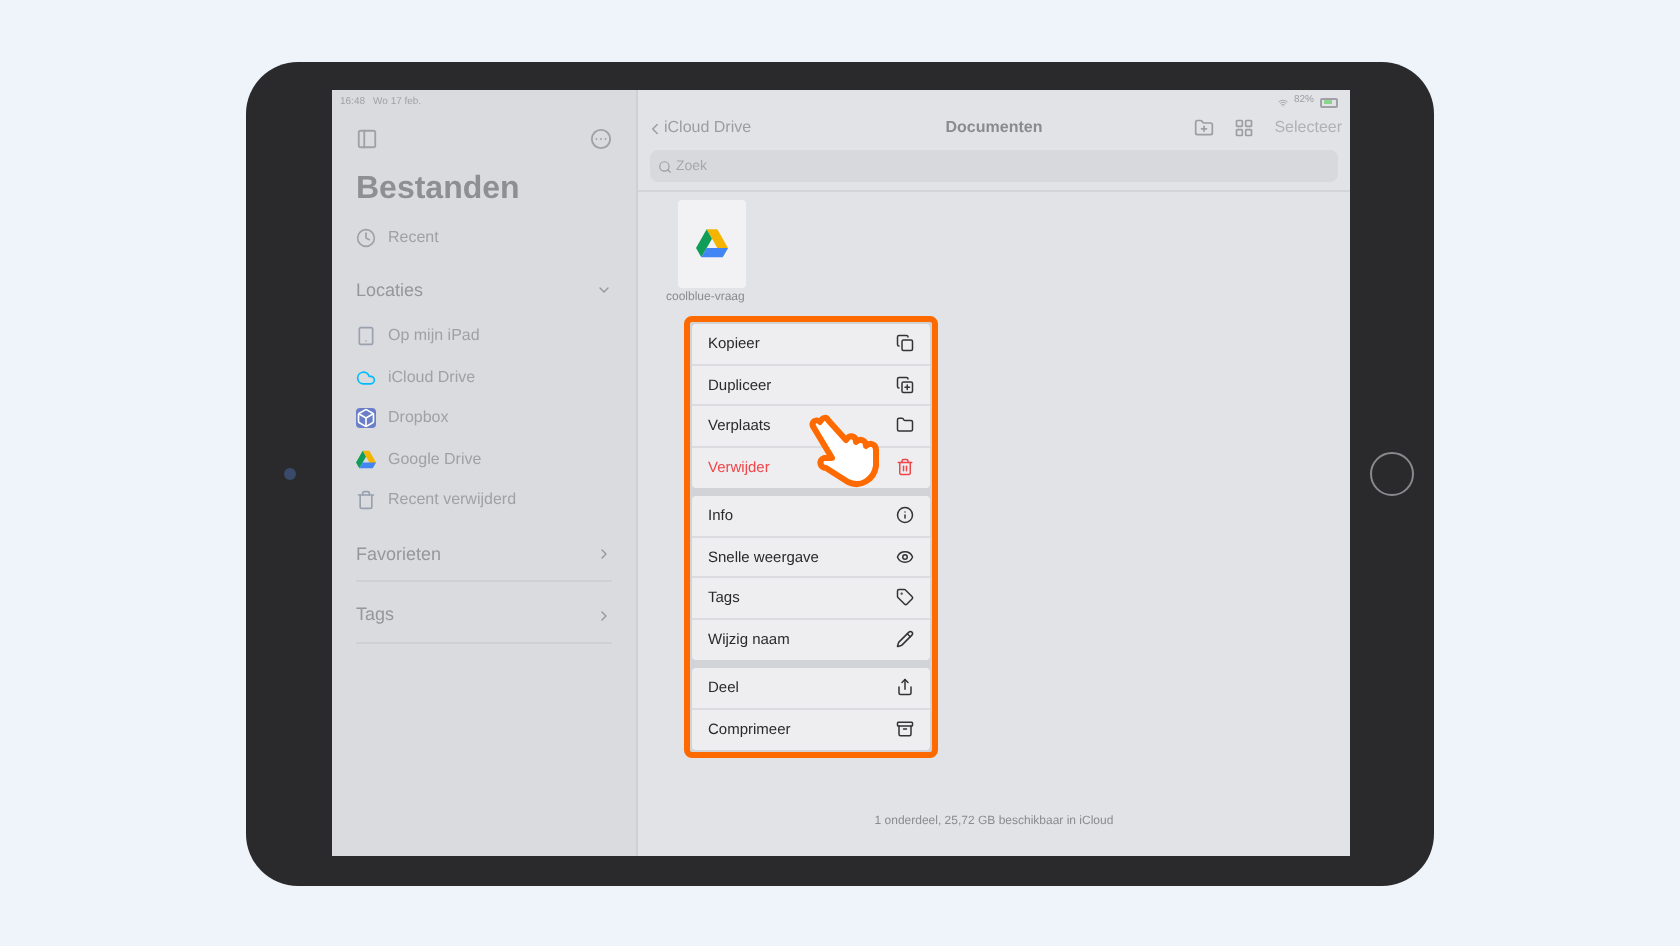 Image resolution: width=1680 pixels, height=946 pixels. What do you see at coordinates (289, 473) in the screenshot?
I see `camera-icon` at bounding box center [289, 473].